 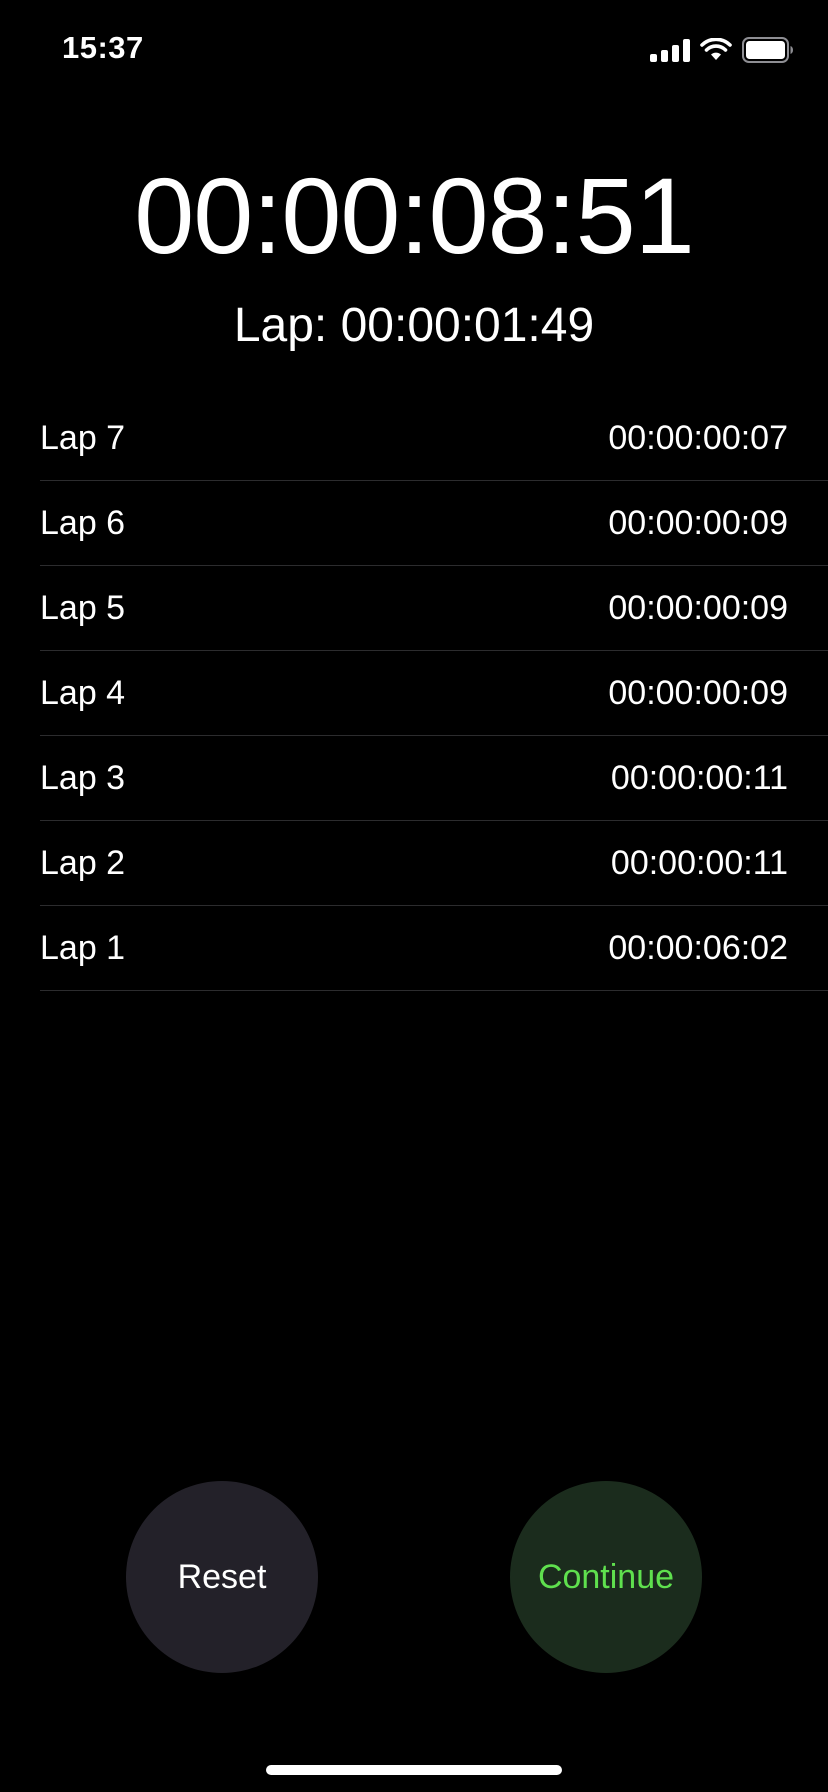 What do you see at coordinates (83, 948) in the screenshot?
I see `lap-label: Lap 1` at bounding box center [83, 948].